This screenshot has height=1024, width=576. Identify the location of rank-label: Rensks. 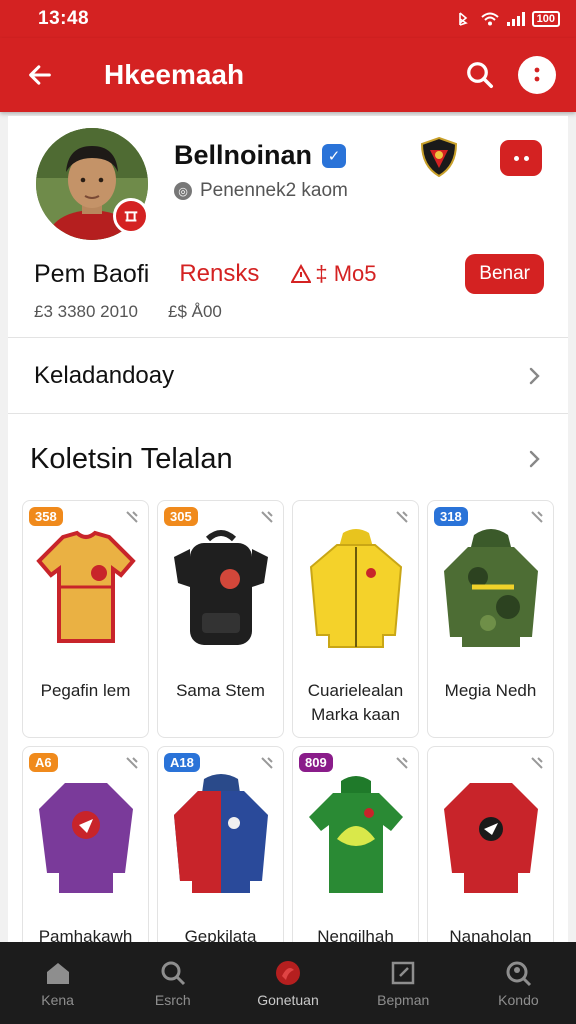
(219, 274).